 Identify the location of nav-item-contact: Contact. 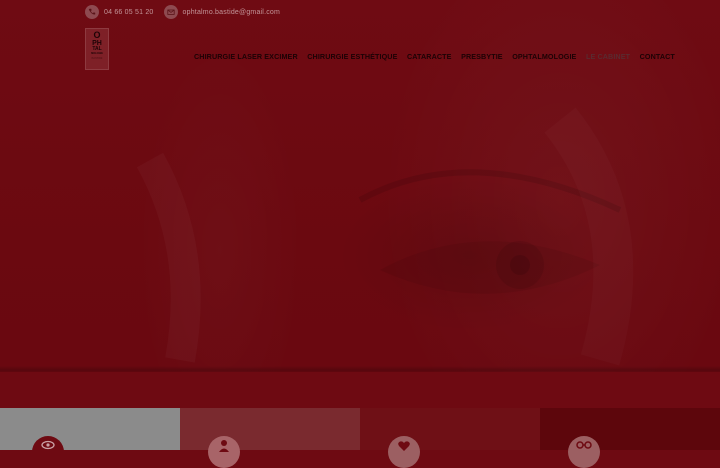
(657, 56).